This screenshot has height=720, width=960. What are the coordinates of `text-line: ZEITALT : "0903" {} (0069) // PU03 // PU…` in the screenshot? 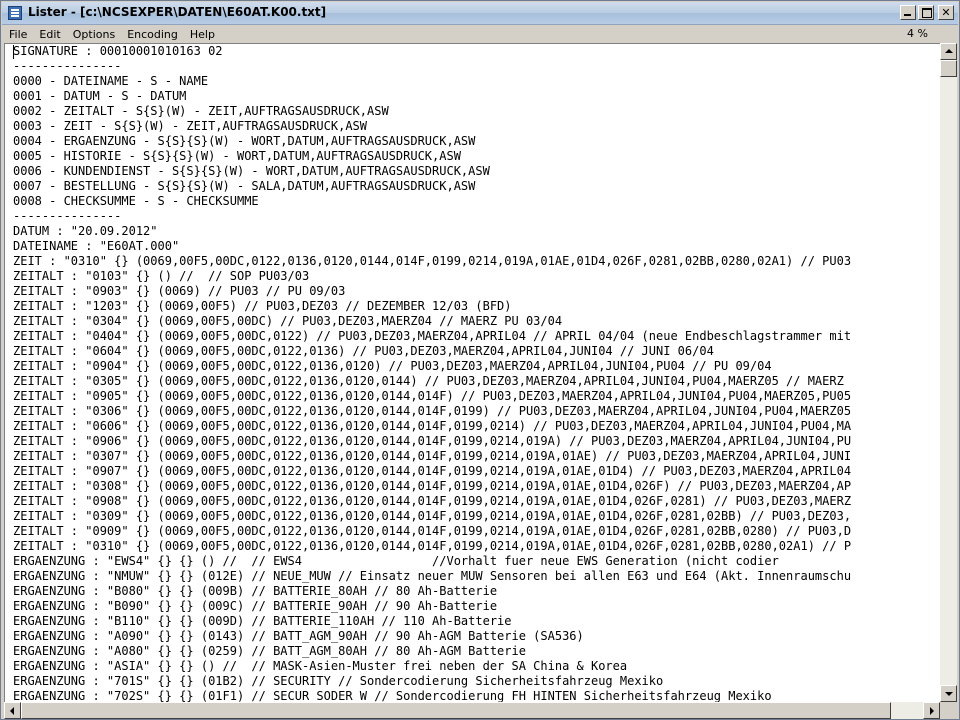 It's located at (179, 291).